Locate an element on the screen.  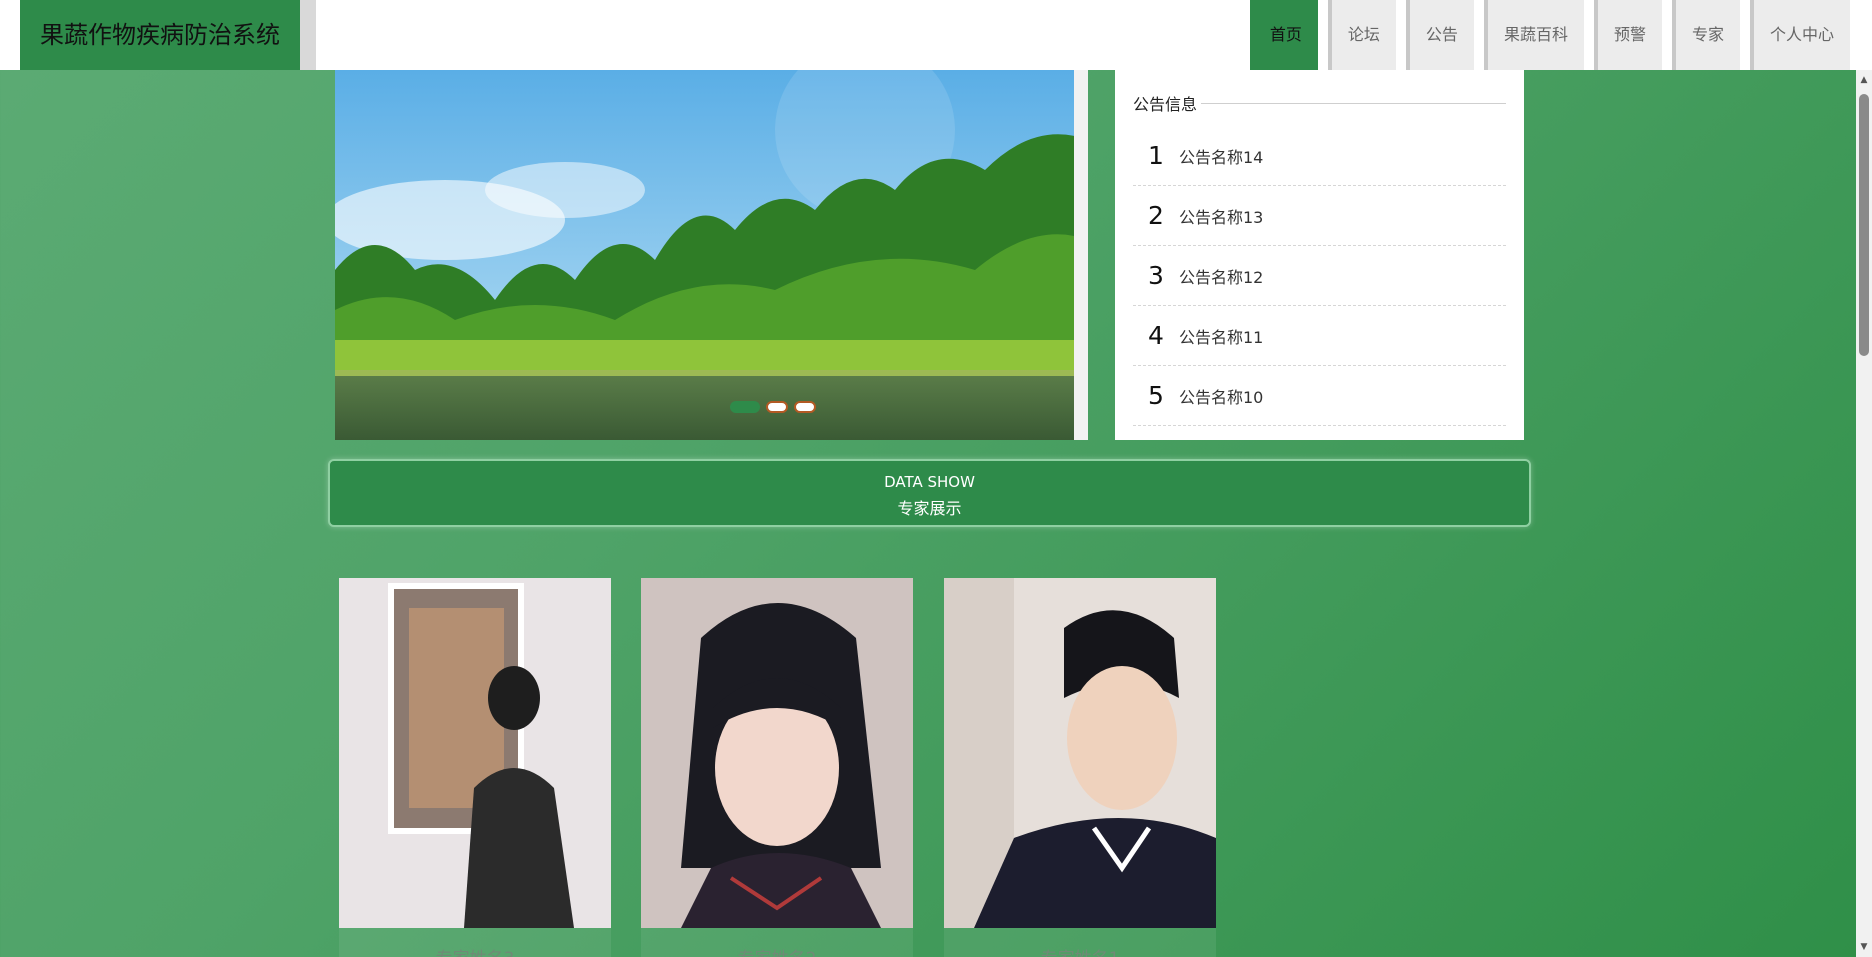
notice-title-divider is located at coordinates (1353, 103).